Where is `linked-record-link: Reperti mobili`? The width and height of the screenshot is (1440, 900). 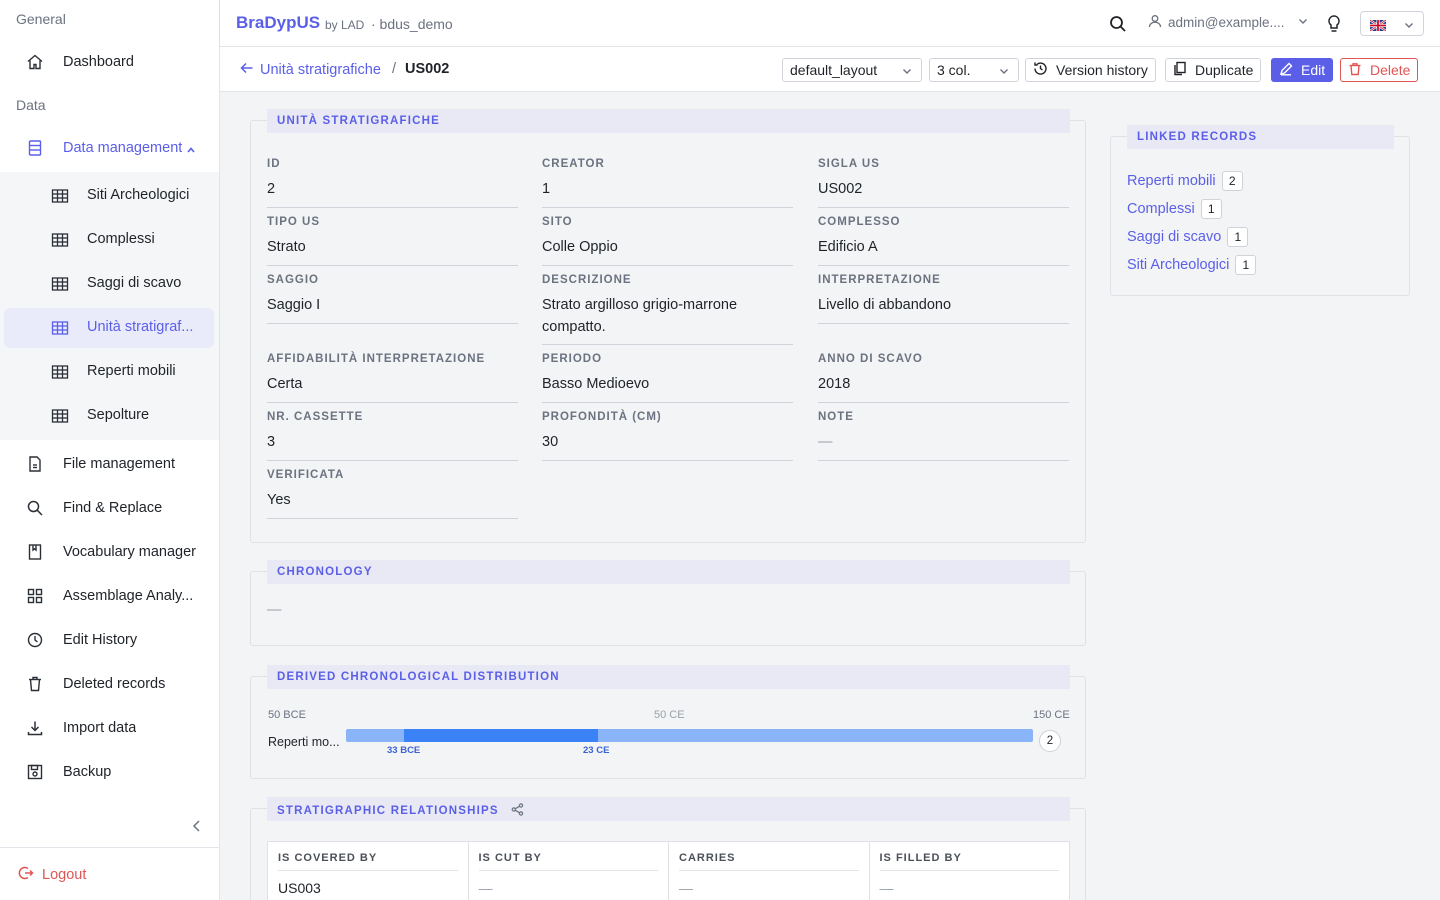
linked-record-link: Reperti mobili is located at coordinates (1171, 181).